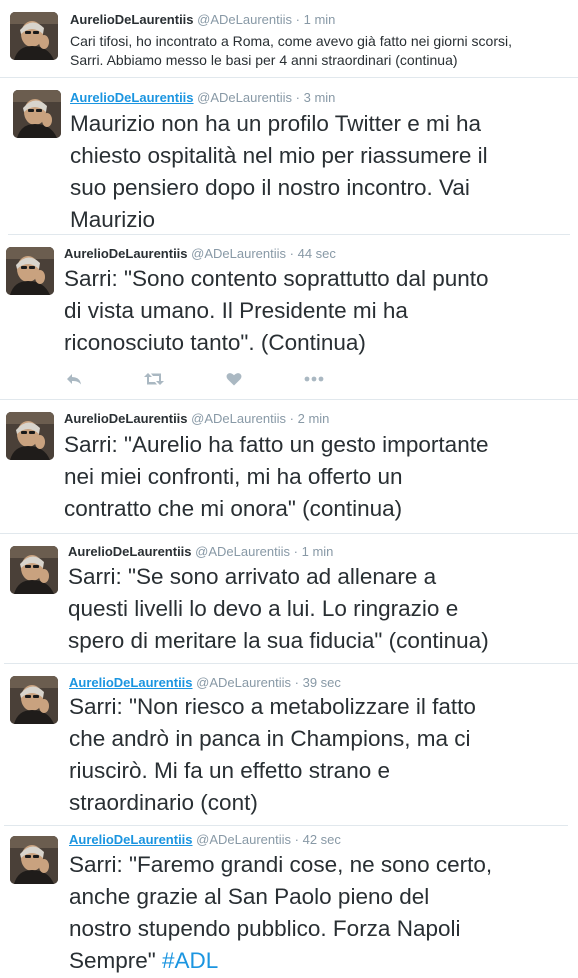 Image resolution: width=578 pixels, height=978 pixels. I want to click on like-icon, so click(234, 379).